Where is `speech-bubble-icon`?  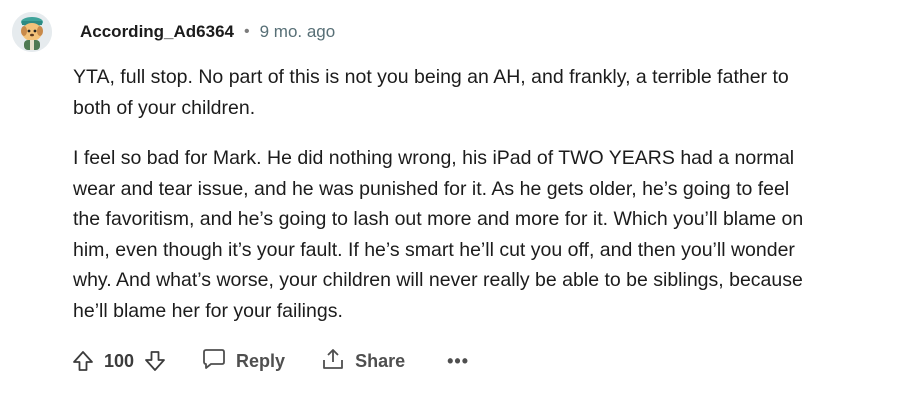 speech-bubble-icon is located at coordinates (214, 361).